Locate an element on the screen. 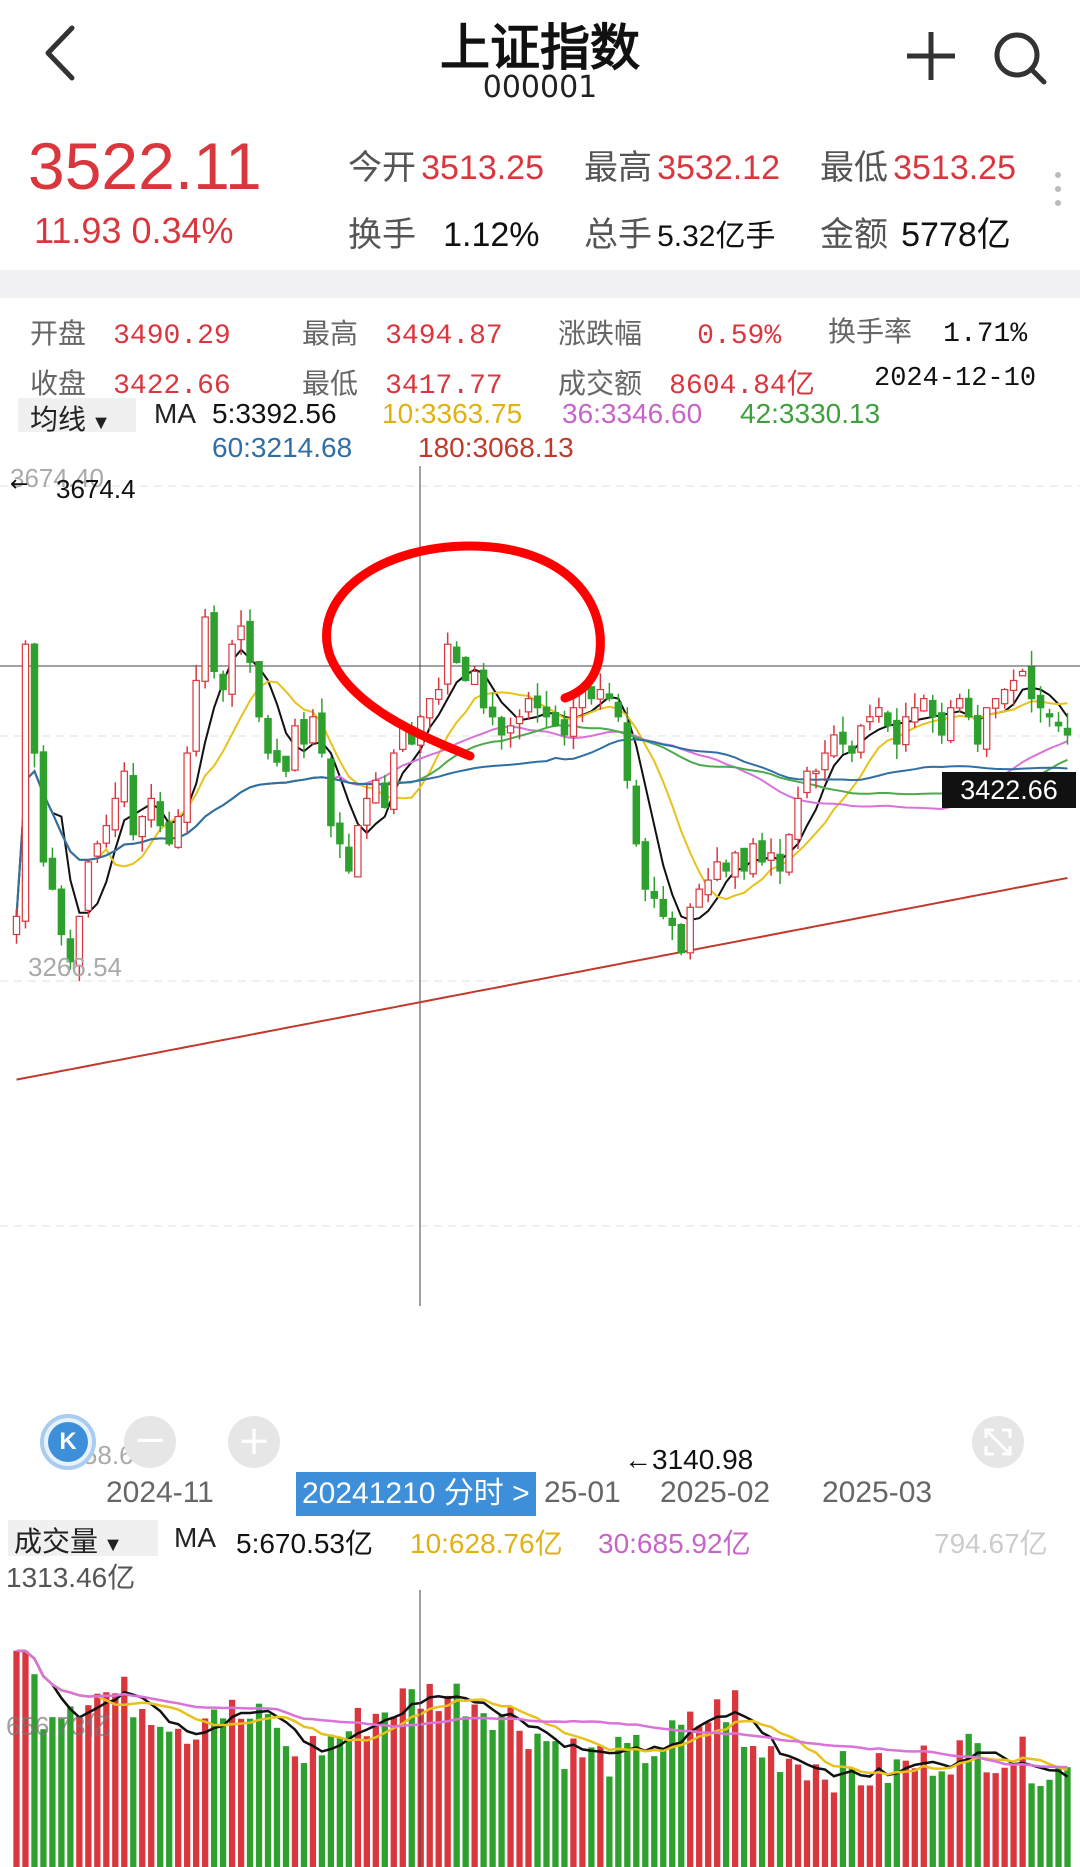 The image size is (1080, 1867). current-price: 3522.11 is located at coordinates (145, 166).